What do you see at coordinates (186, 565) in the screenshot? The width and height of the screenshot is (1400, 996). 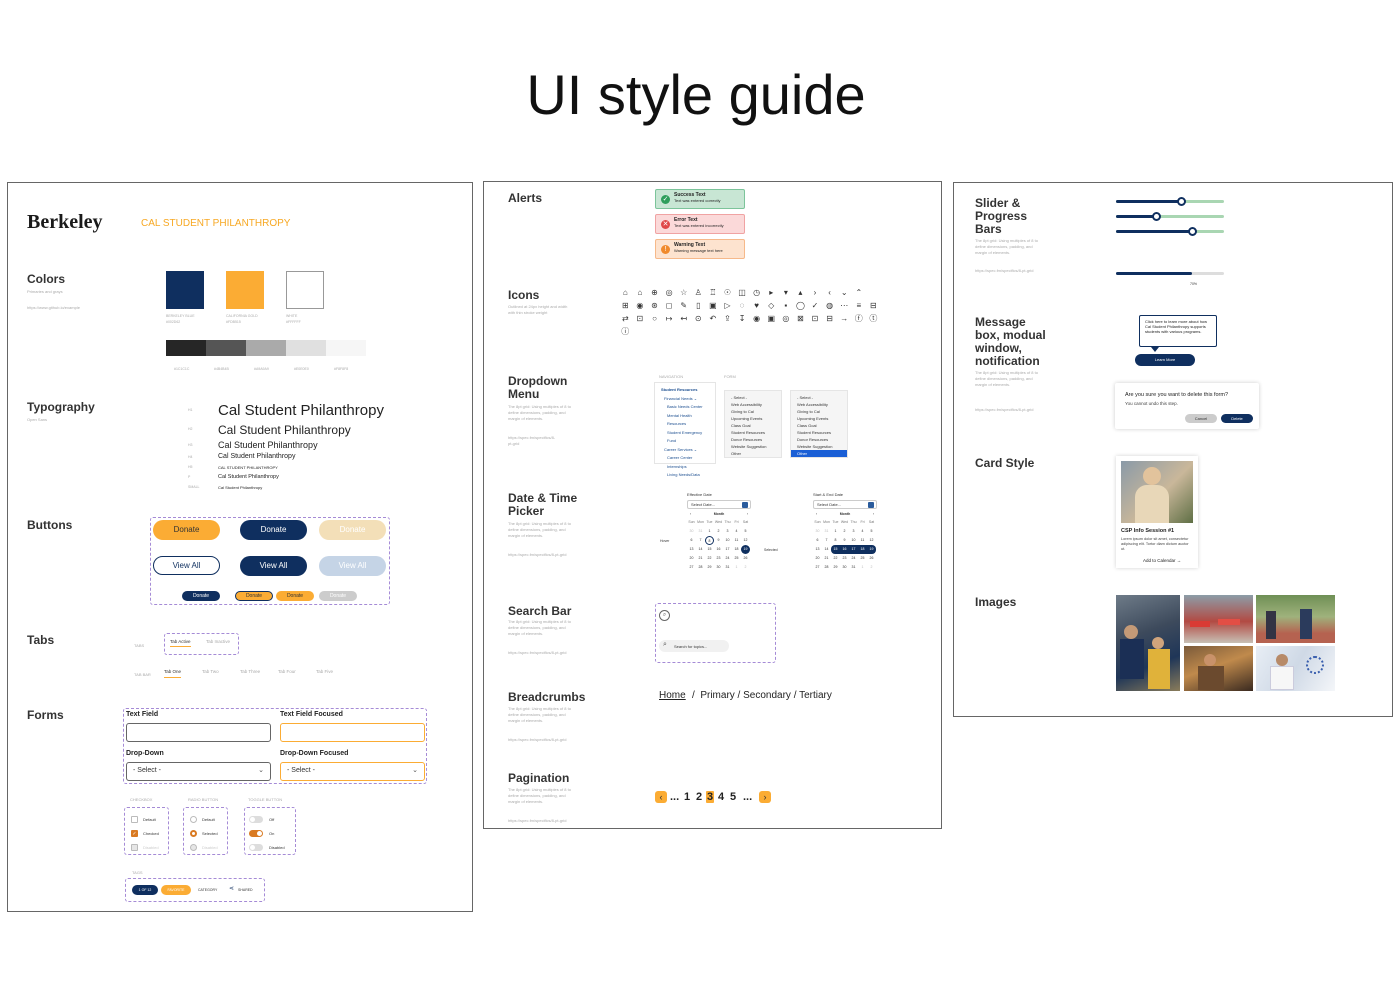 I see `view-all-button-outline: View All` at bounding box center [186, 565].